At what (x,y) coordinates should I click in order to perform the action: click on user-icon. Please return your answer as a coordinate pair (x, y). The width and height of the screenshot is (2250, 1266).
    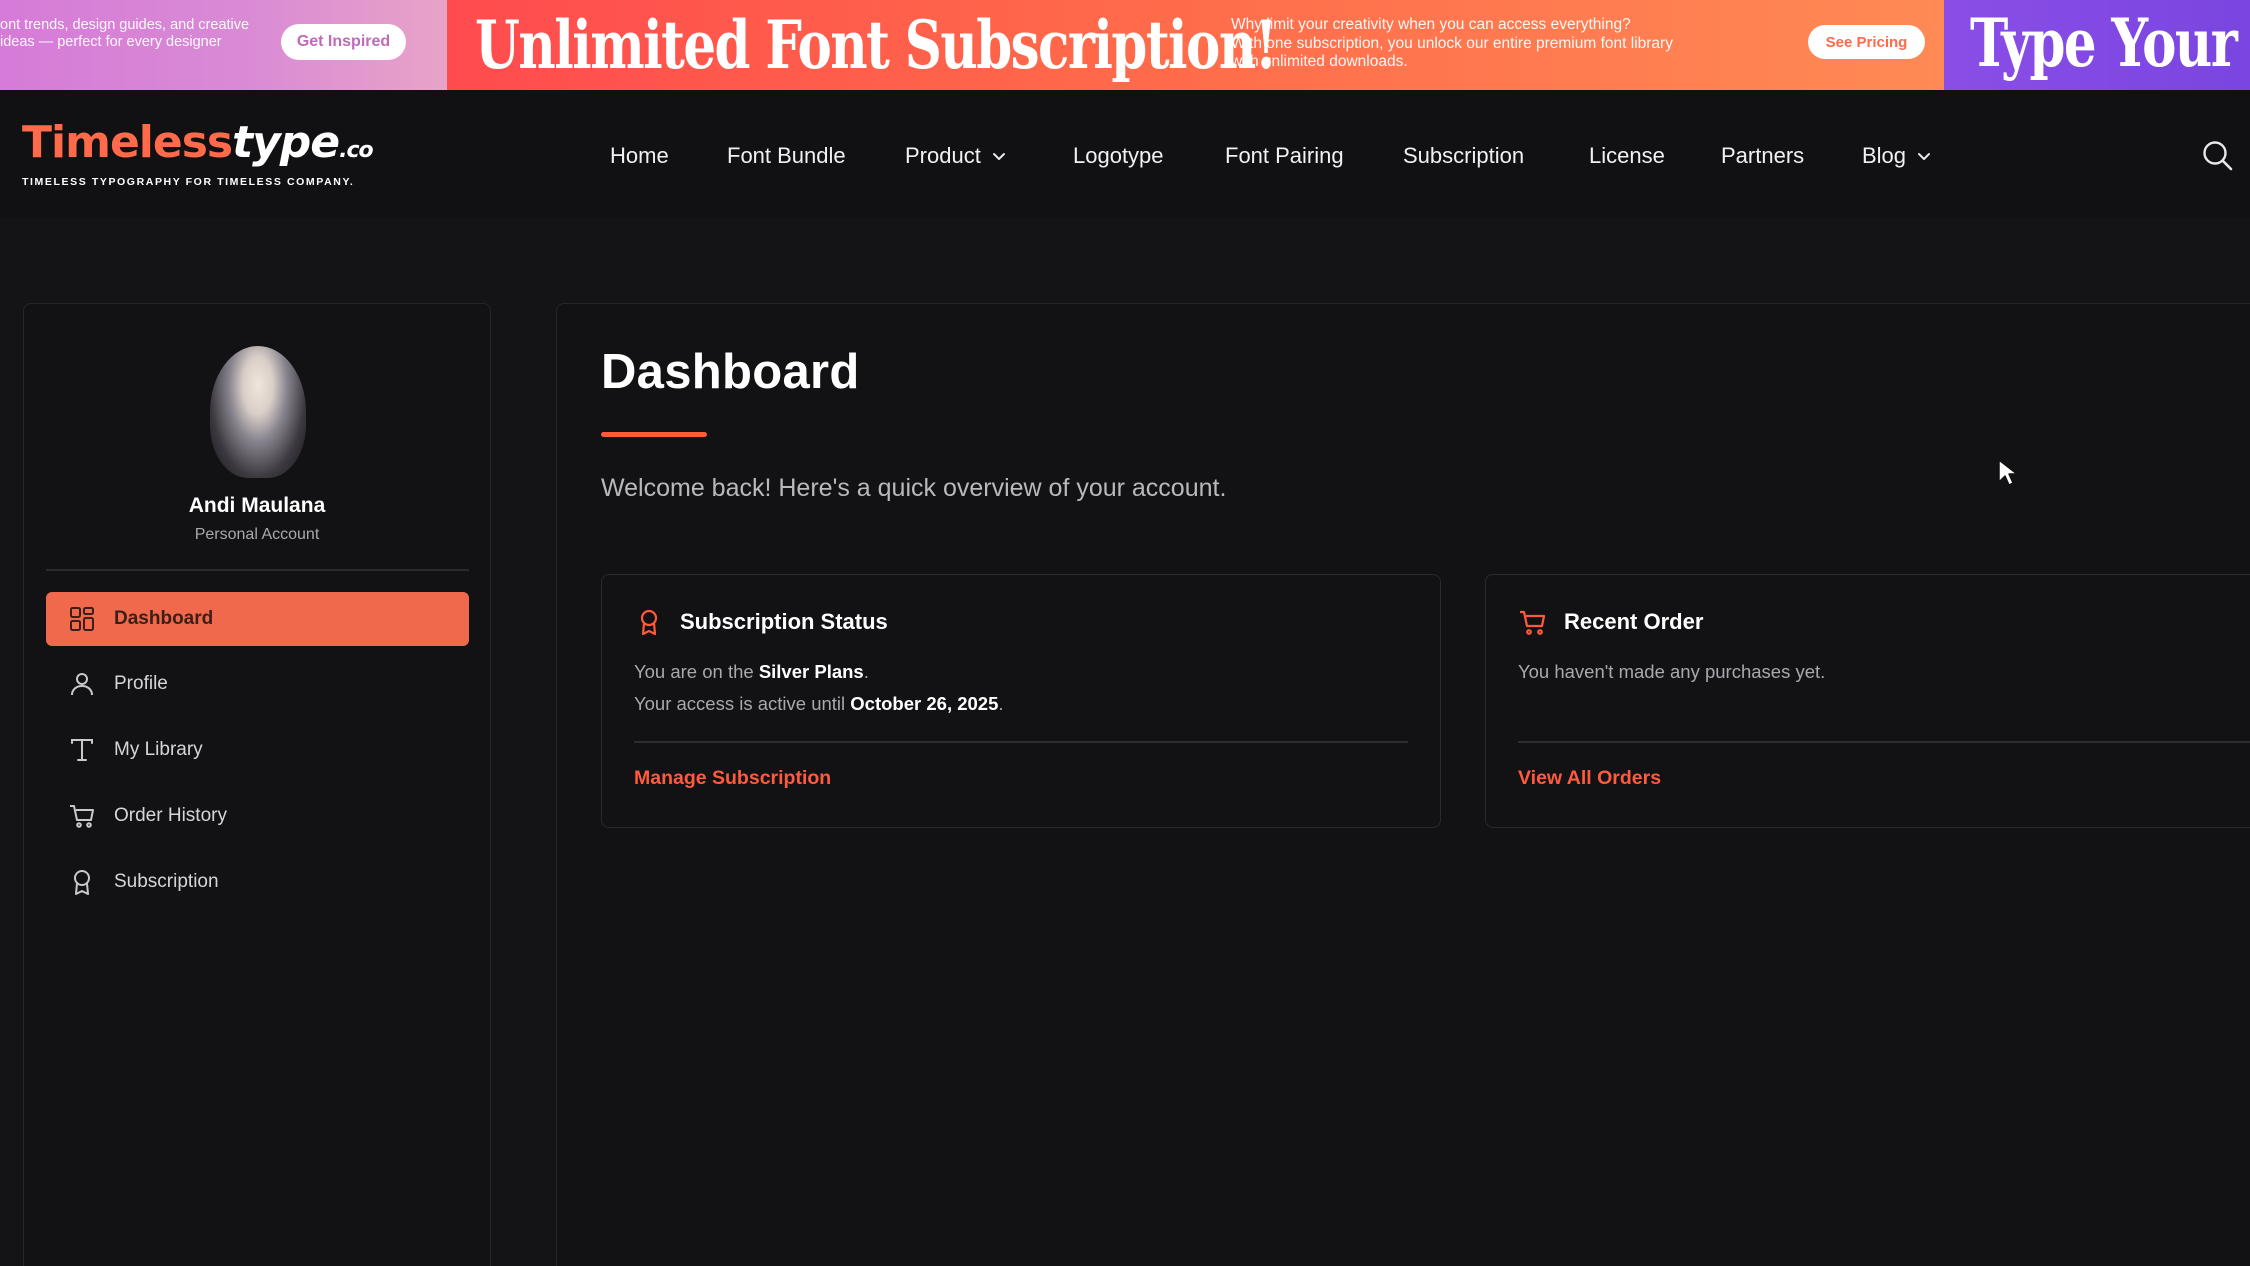
    Looking at the image, I should click on (82, 684).